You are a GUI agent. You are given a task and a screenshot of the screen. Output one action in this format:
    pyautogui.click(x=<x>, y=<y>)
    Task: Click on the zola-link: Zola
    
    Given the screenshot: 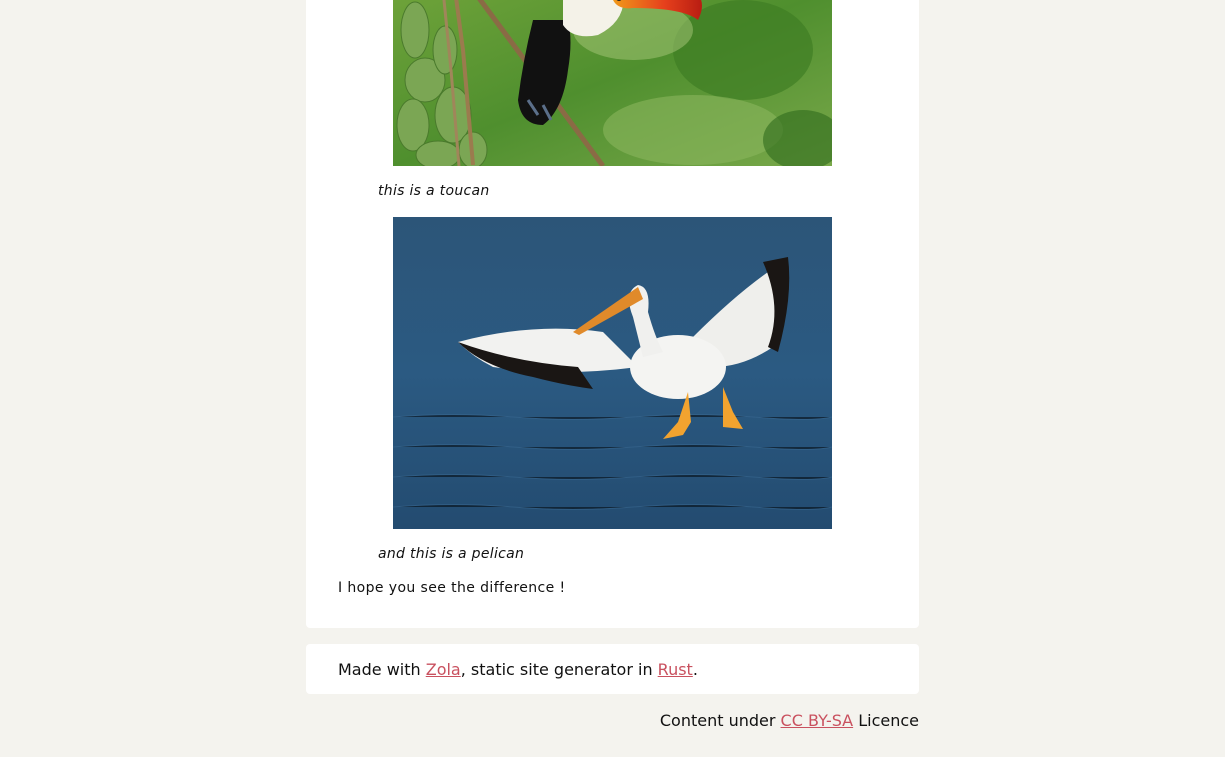 What is the action you would take?
    pyautogui.click(x=443, y=669)
    